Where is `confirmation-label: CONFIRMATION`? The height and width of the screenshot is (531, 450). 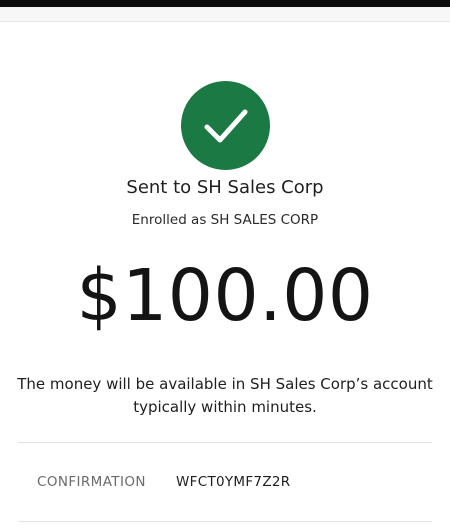
confirmation-label: CONFIRMATION is located at coordinates (91, 482).